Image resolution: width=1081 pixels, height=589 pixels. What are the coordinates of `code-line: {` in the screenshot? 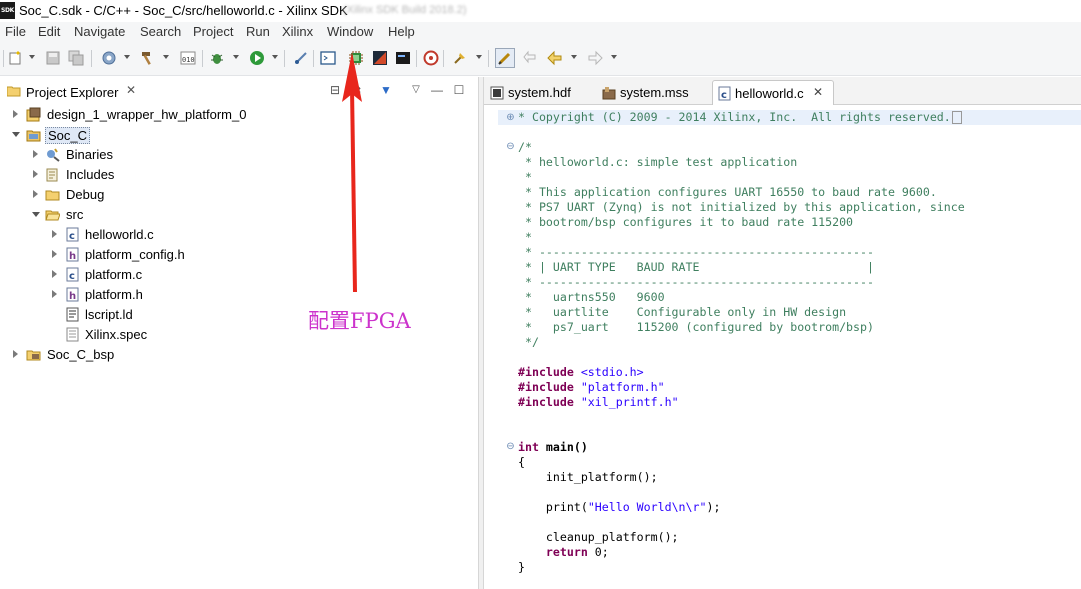 It's located at (521, 462).